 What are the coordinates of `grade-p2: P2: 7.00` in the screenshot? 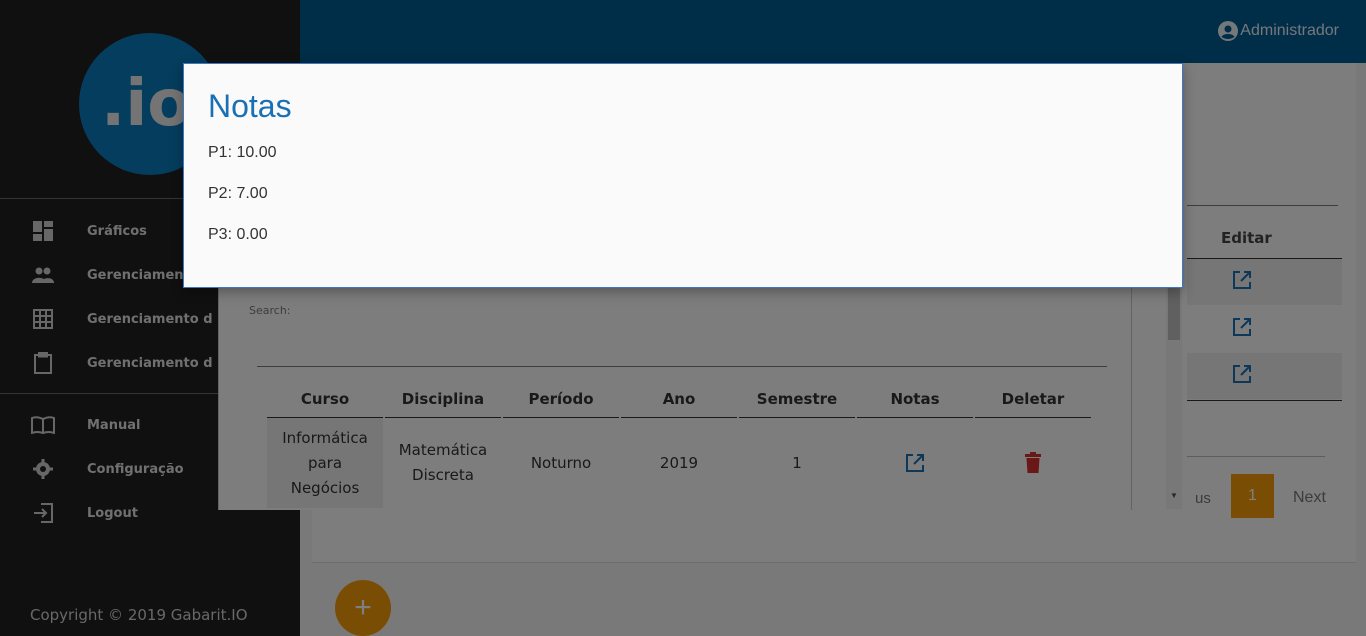 It's located at (238, 193).